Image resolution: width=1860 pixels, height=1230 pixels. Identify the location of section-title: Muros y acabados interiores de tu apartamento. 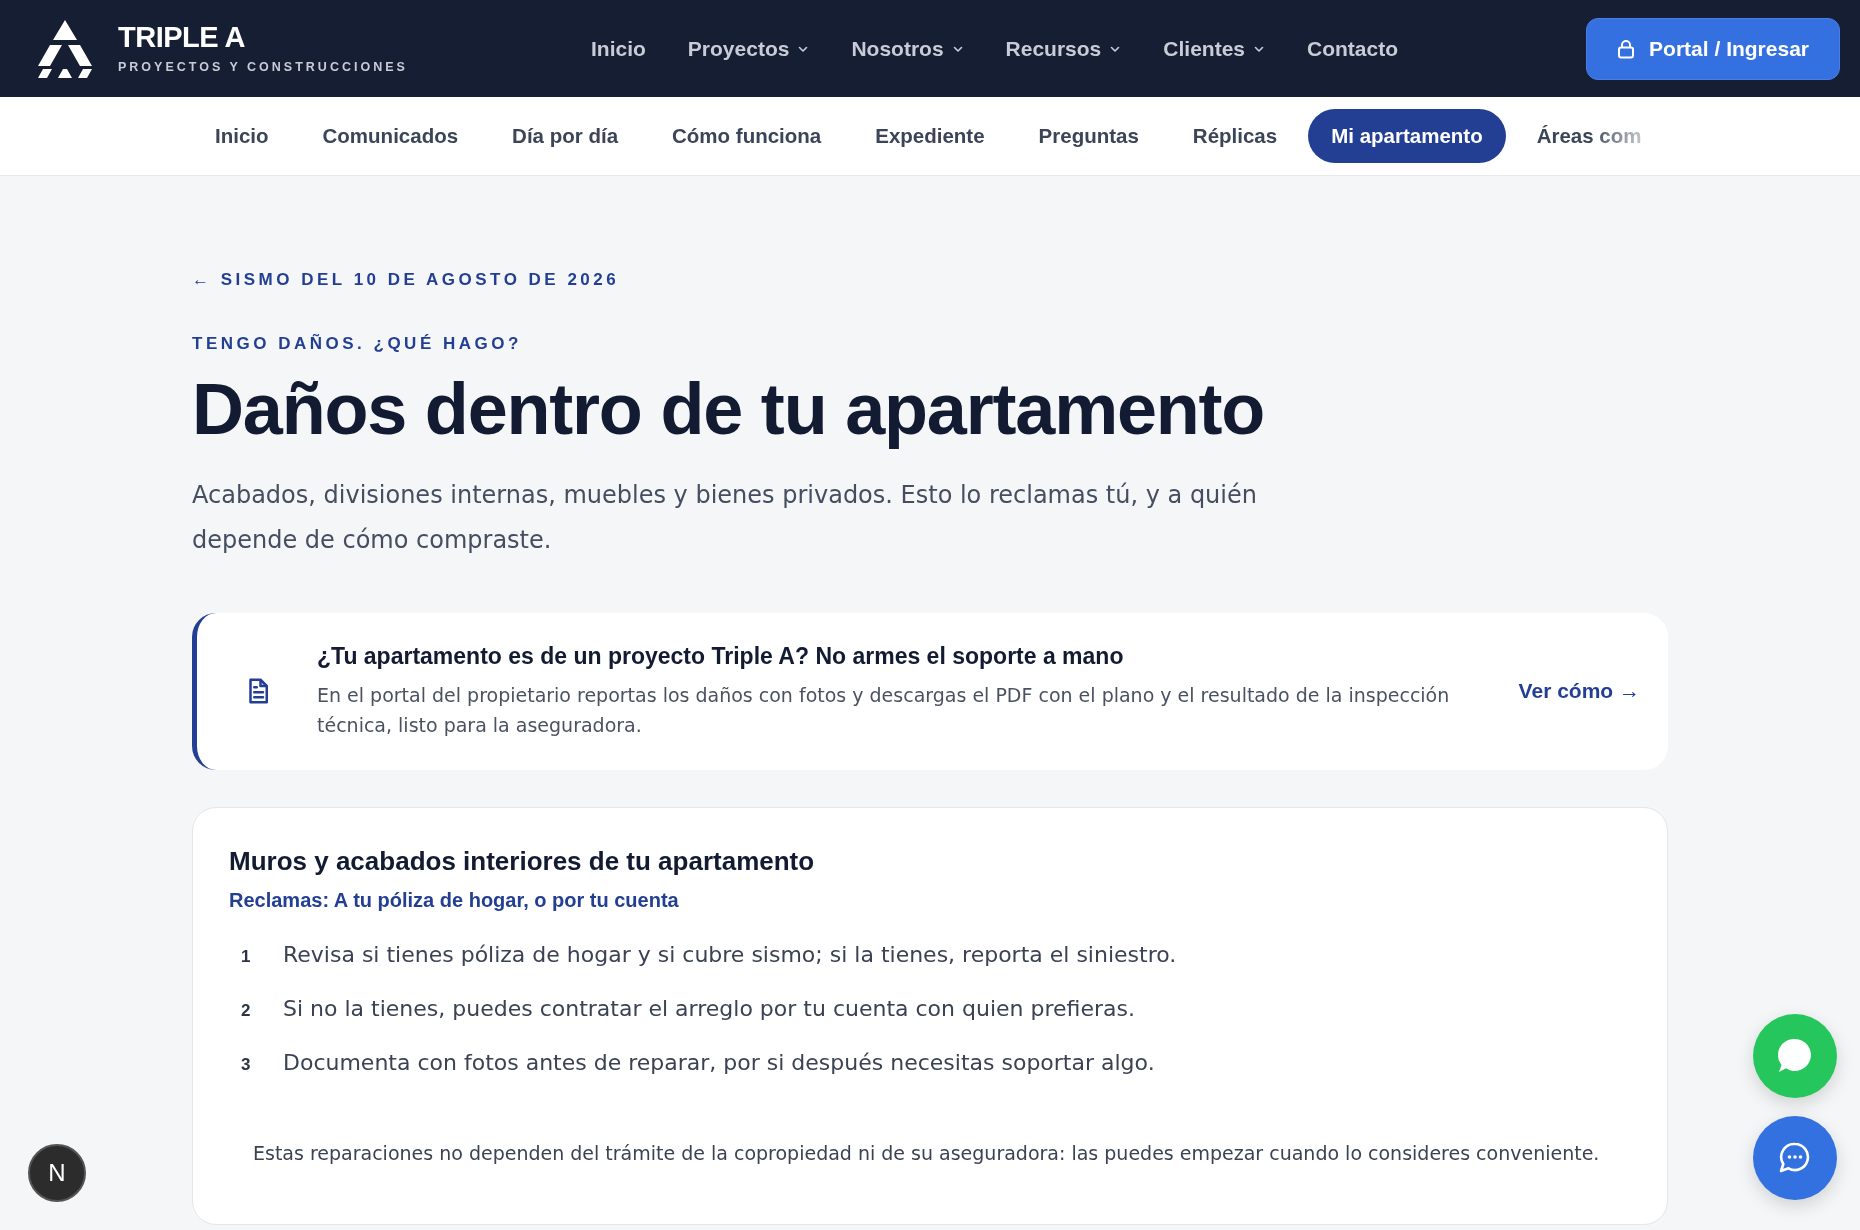
(522, 861).